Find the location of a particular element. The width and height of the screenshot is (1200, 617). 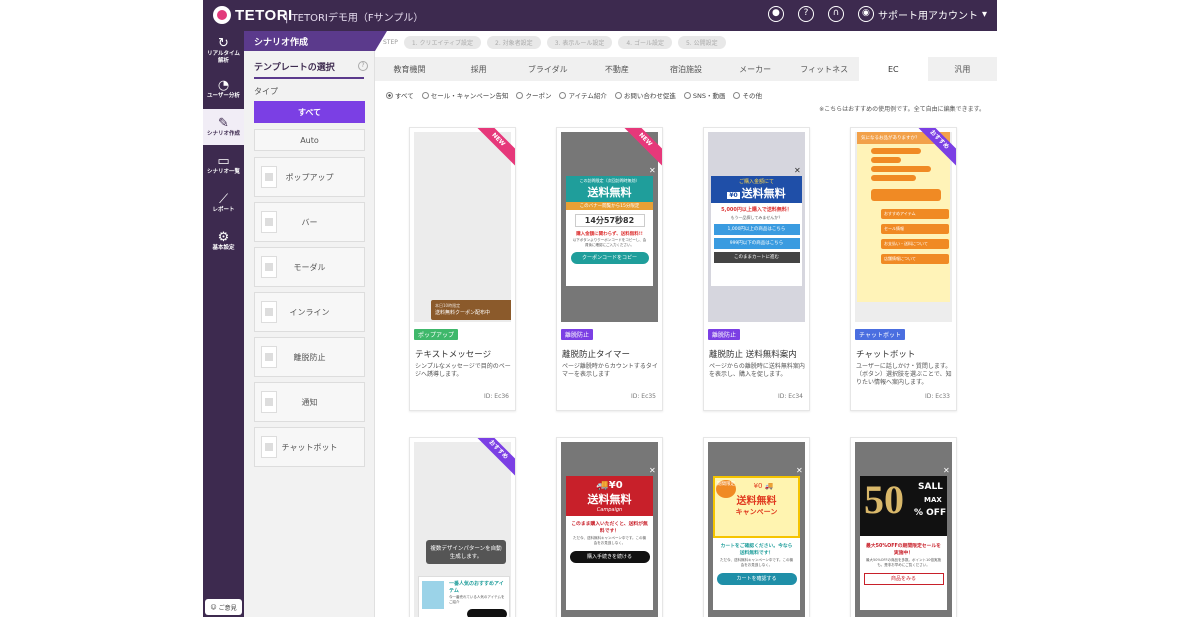

card-name: 離脱防止タイマー is located at coordinates (596, 355).